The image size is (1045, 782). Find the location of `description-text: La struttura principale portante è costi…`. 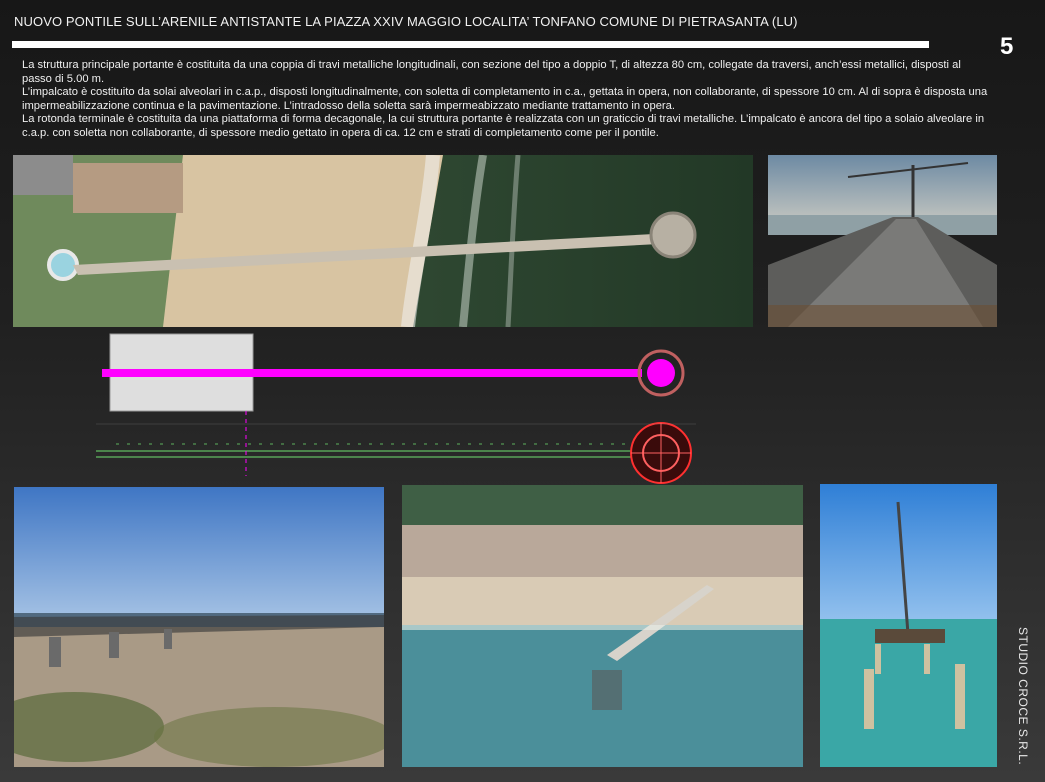

description-text: La struttura principale portante è costi… is located at coordinates (505, 100).